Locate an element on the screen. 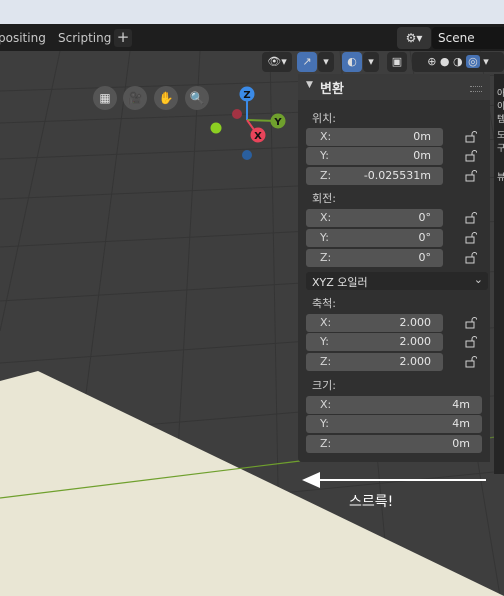 Image resolution: width=504 pixels, height=596 pixels. arrow-left-icon is located at coordinates (311, 480).